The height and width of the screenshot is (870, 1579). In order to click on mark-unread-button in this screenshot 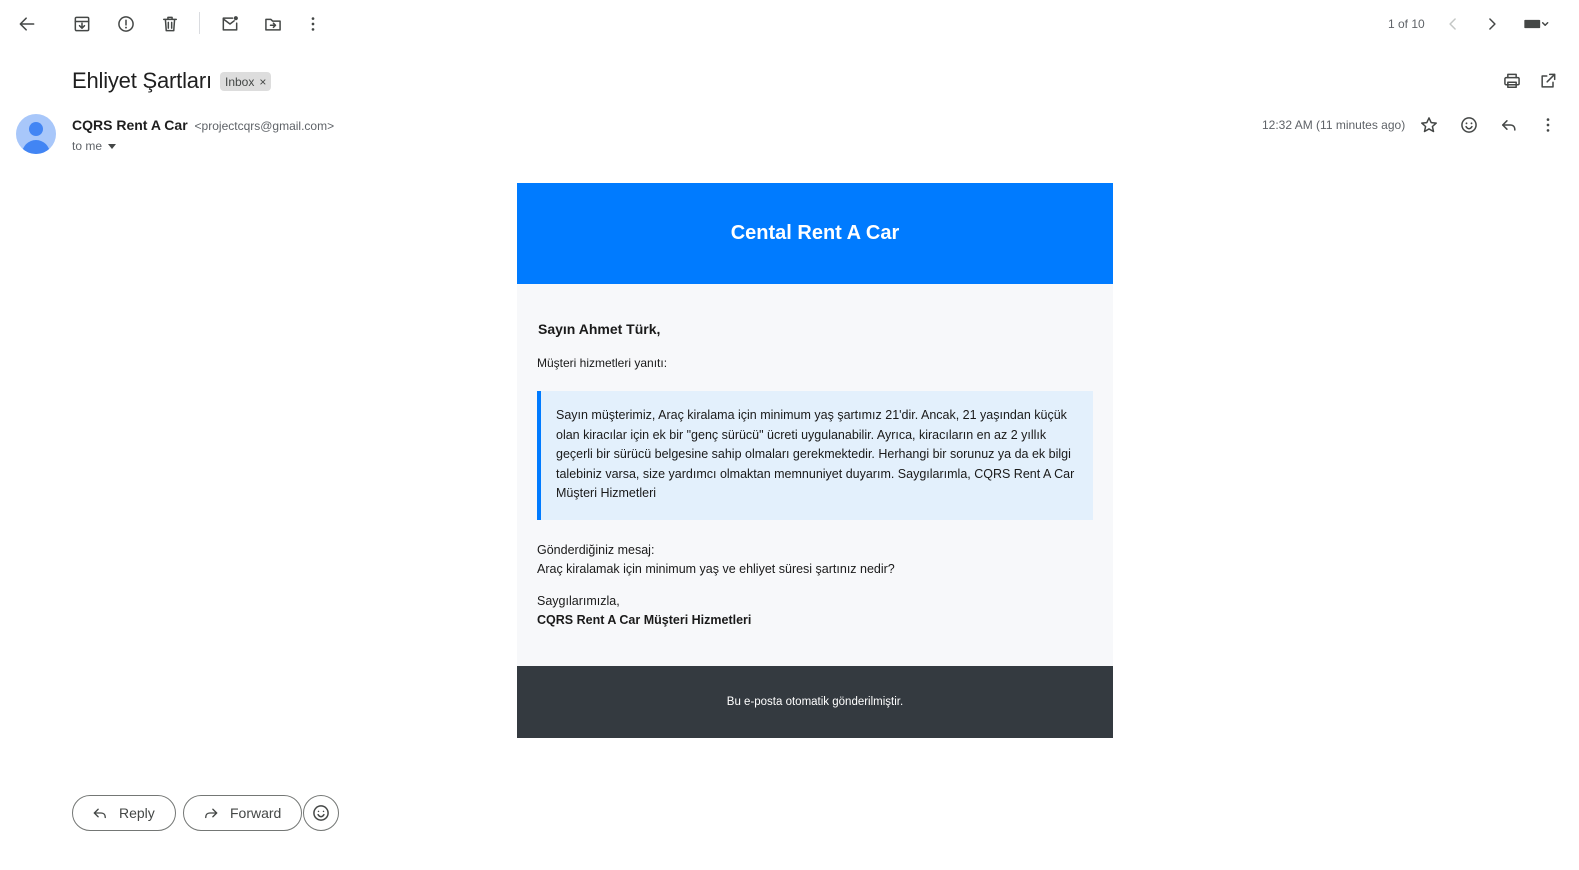, I will do `click(230, 24)`.